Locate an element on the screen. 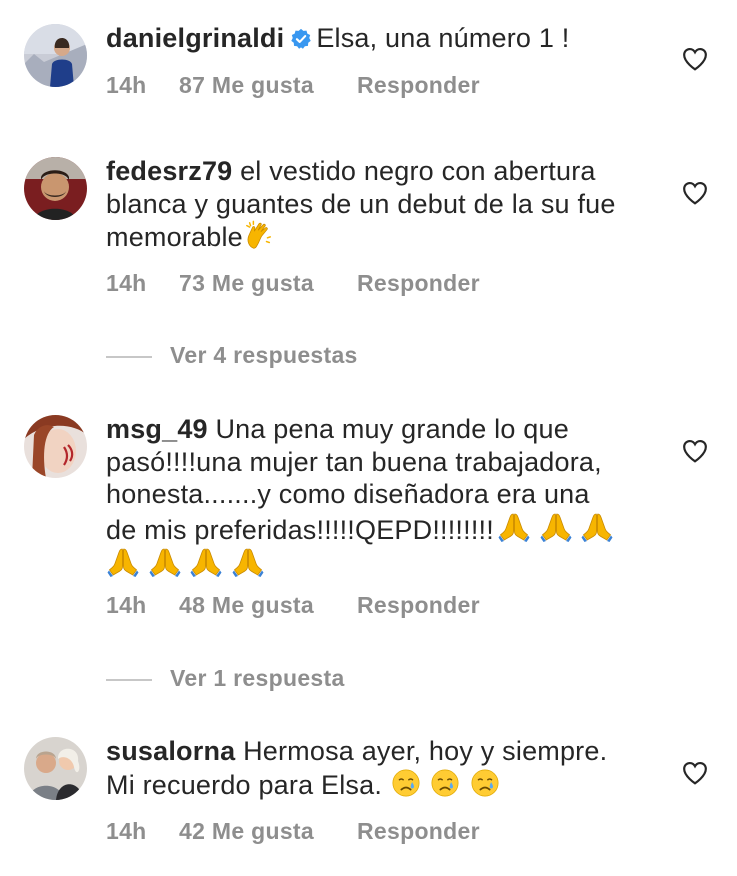 This screenshot has height=876, width=737. comment-line: msg_49 Una pena muy grande lo que is located at coordinates (386, 429).